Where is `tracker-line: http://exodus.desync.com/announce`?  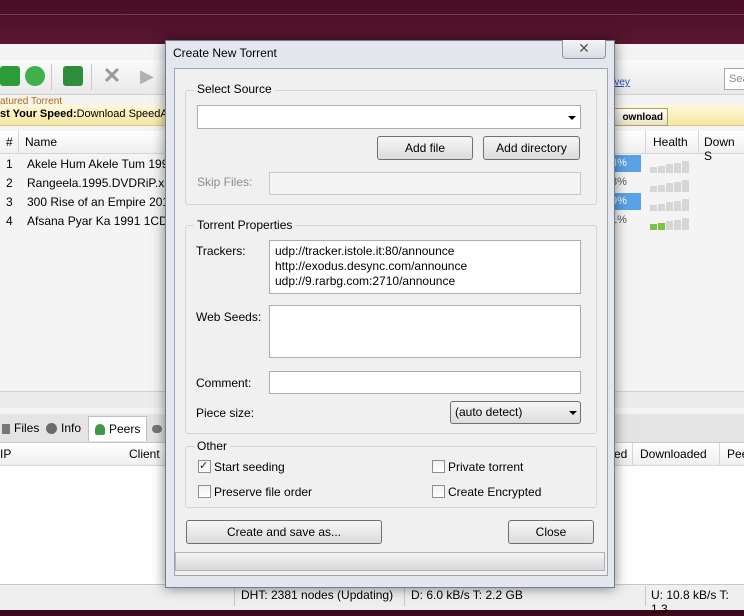
tracker-line: http://exodus.desync.com/announce is located at coordinates (371, 266).